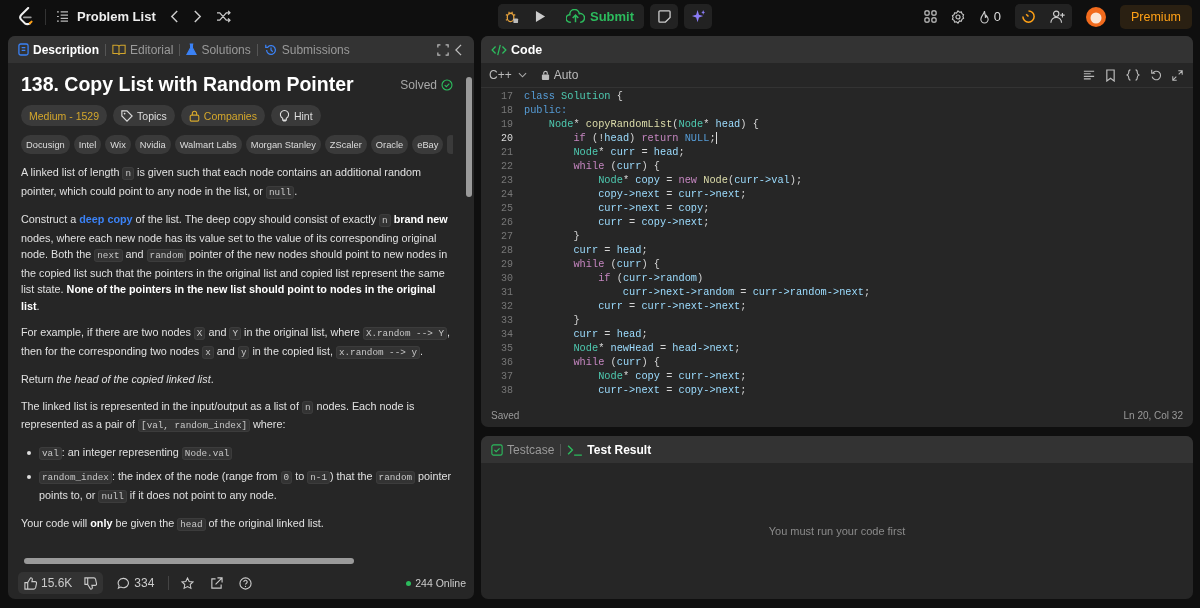  Describe the element at coordinates (672, 306) in the screenshot. I see `code-line: curr = curr->next->next;` at that location.